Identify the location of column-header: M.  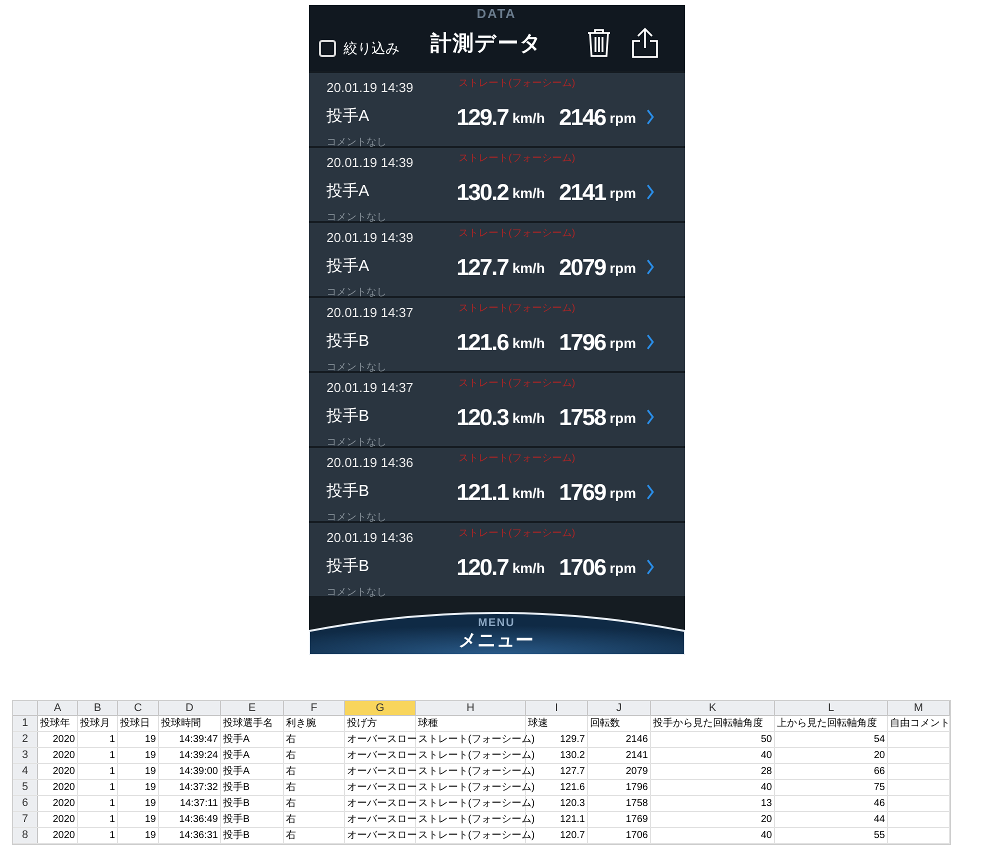
(919, 708).